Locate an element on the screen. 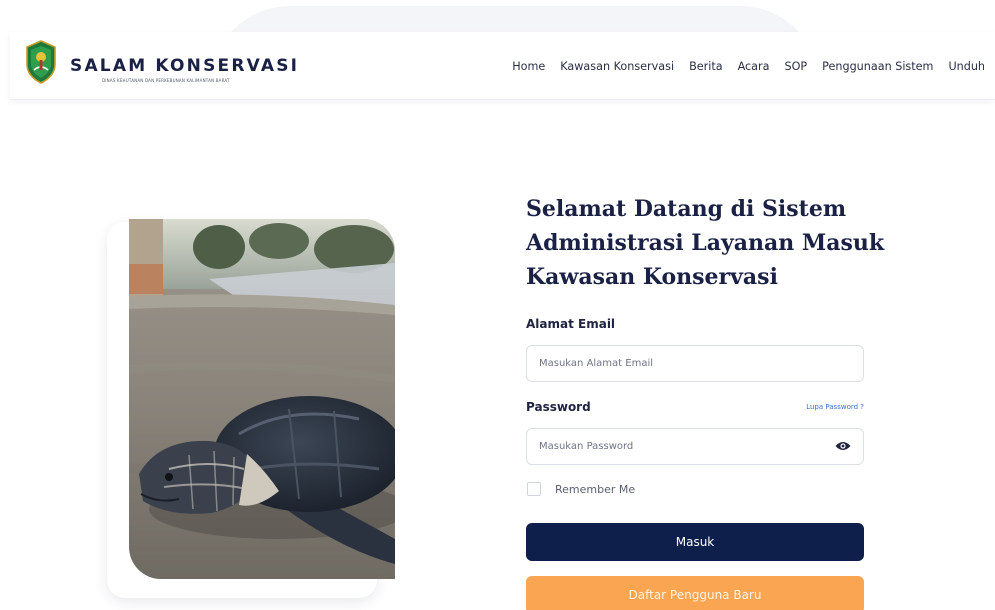 Image resolution: width=995 pixels, height=610 pixels. nav-berita: Berita is located at coordinates (706, 66).